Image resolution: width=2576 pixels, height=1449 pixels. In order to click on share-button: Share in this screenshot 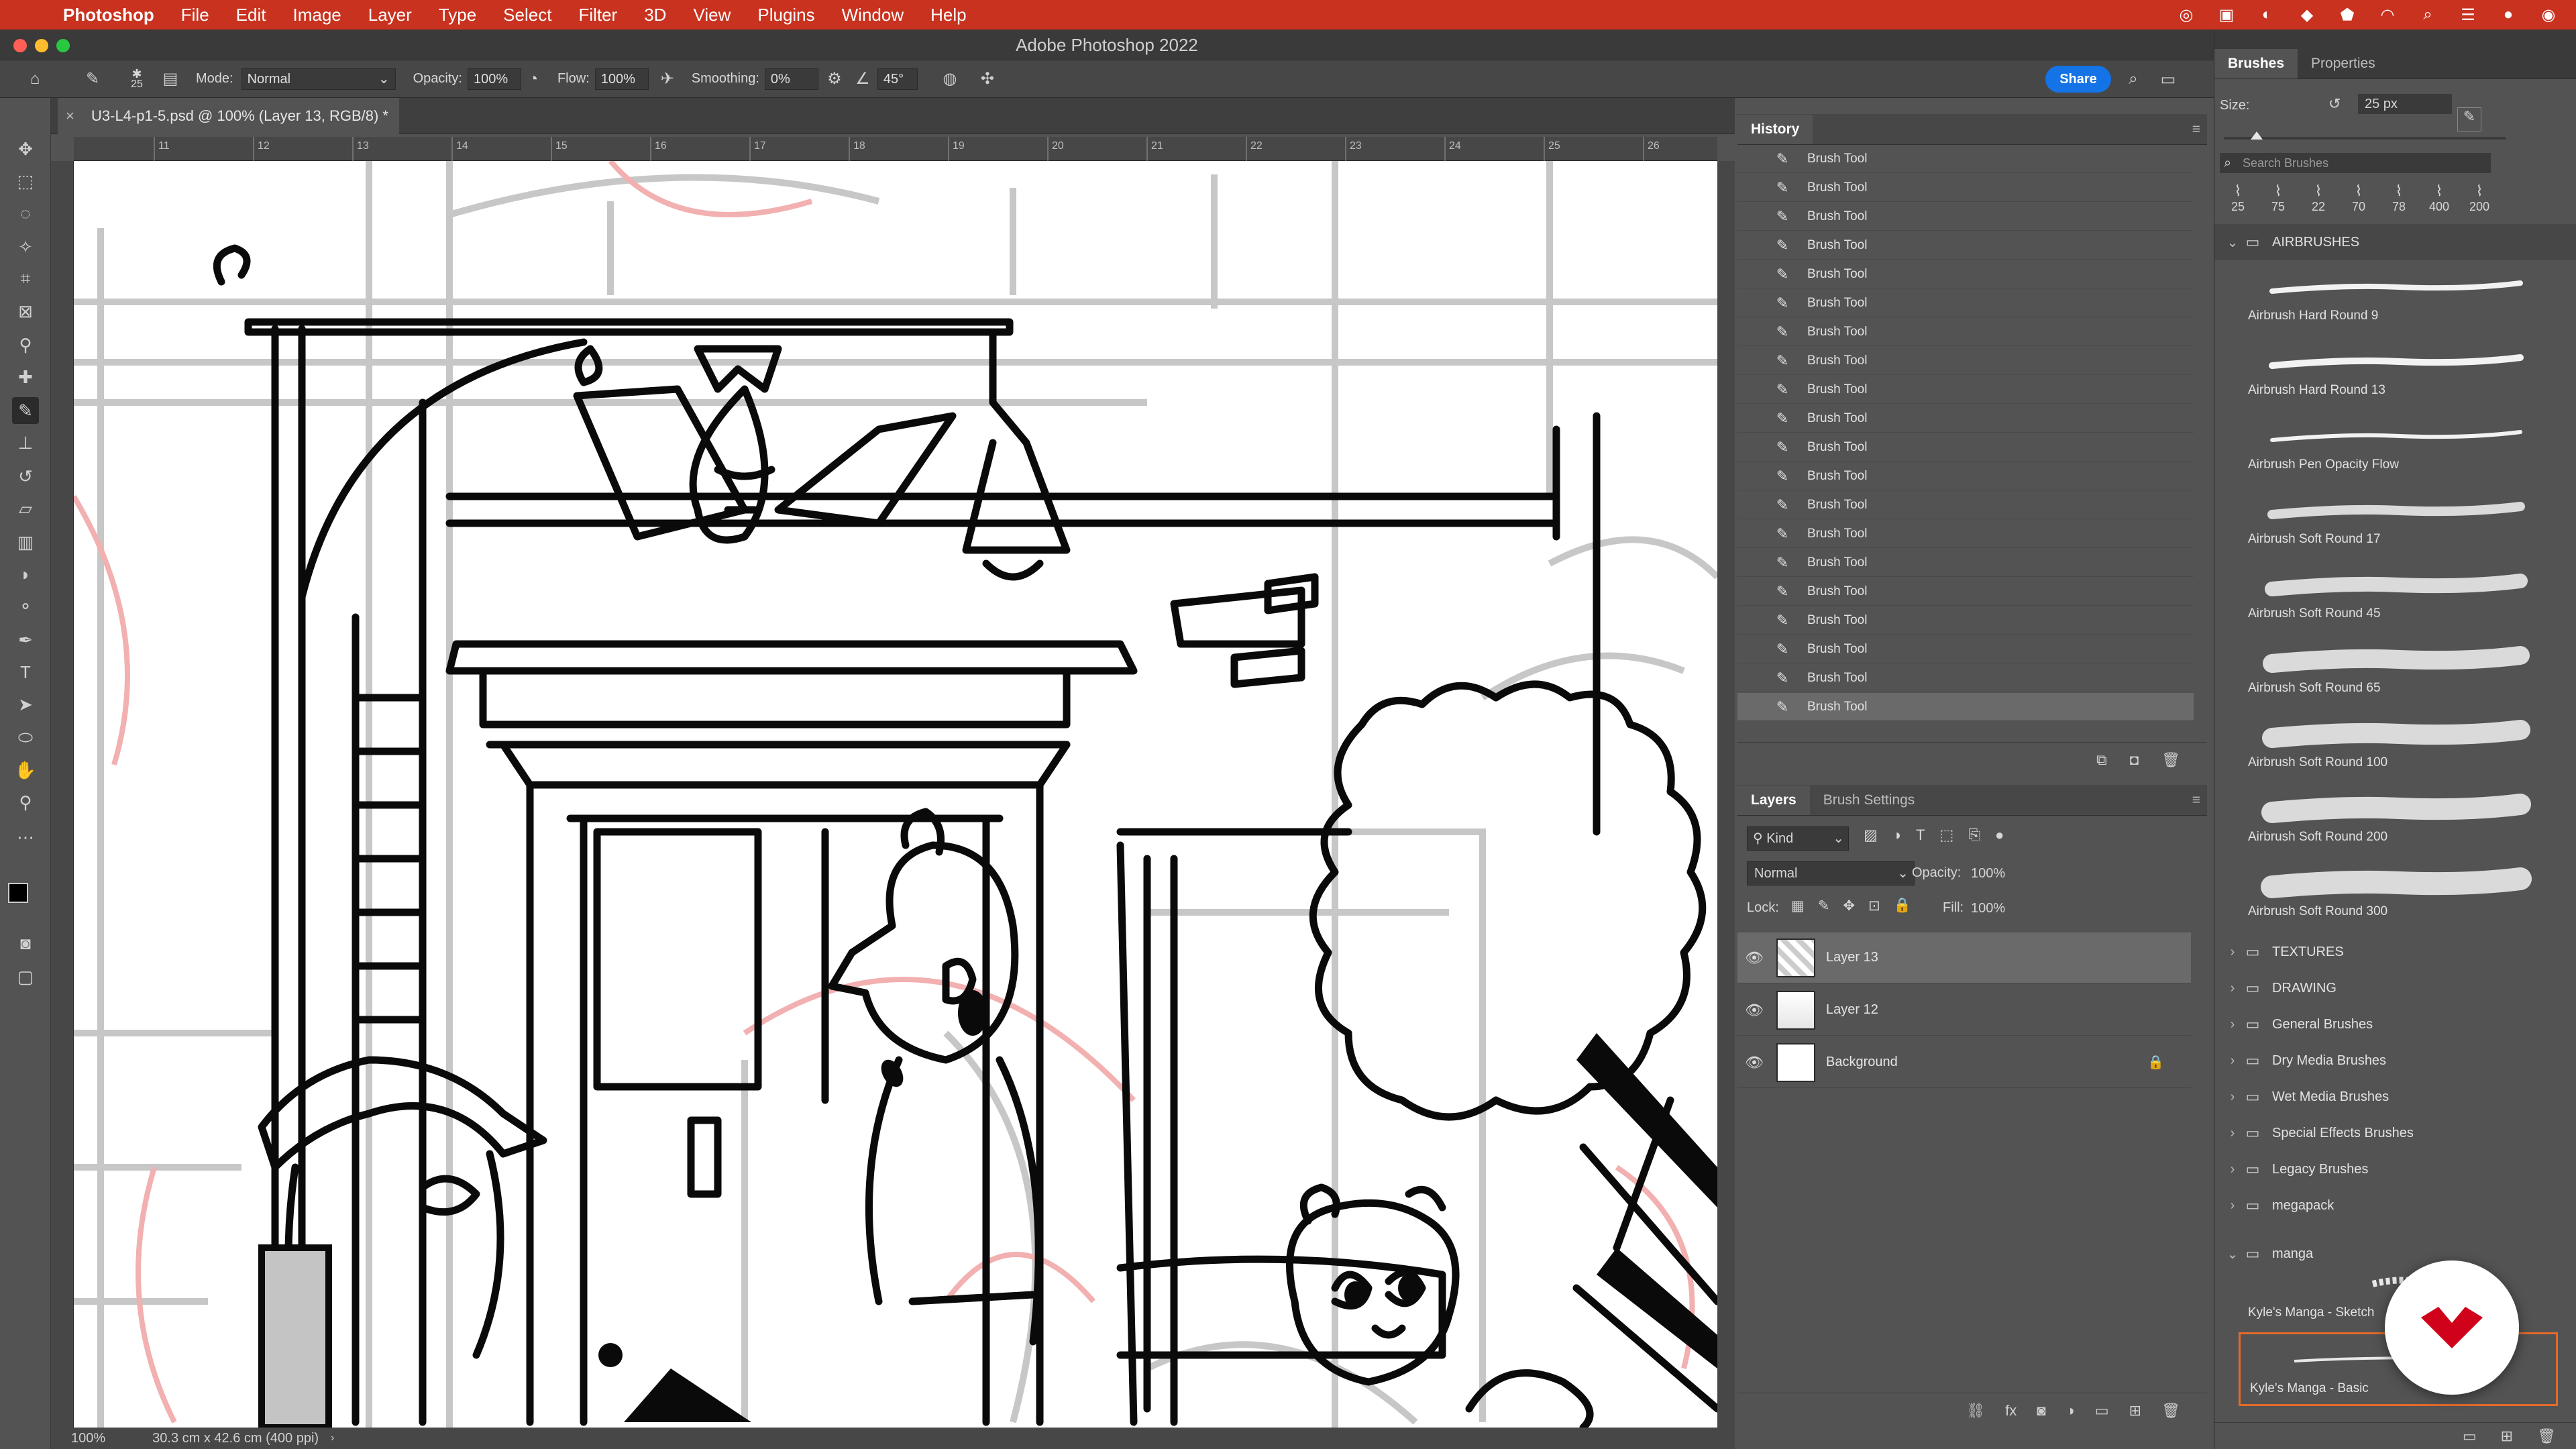, I will do `click(2078, 79)`.